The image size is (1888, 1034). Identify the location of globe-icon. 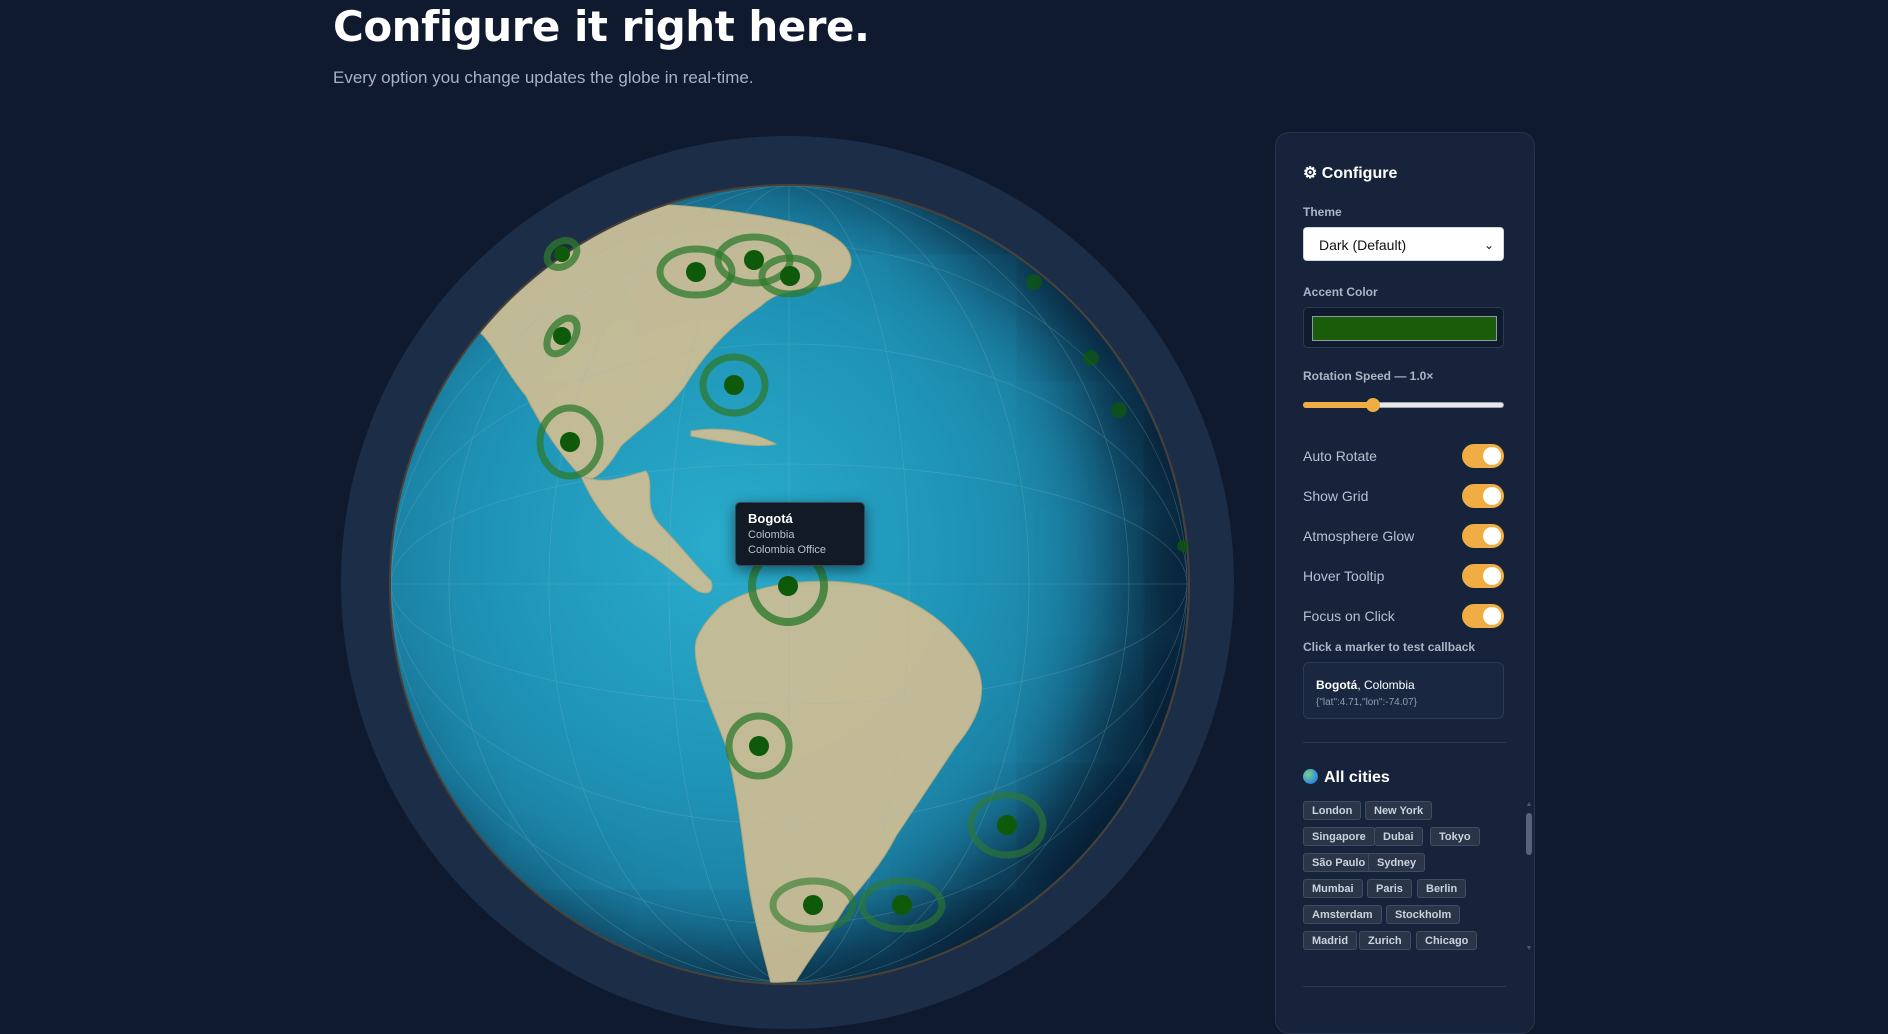
(1310, 776).